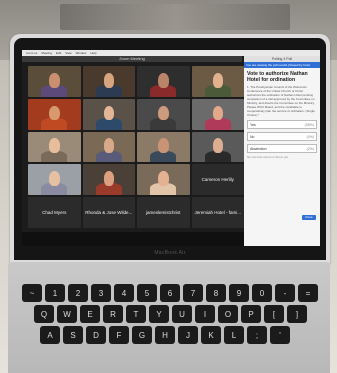  What do you see at coordinates (124, 293) in the screenshot?
I see `keyboard-key: 4` at bounding box center [124, 293].